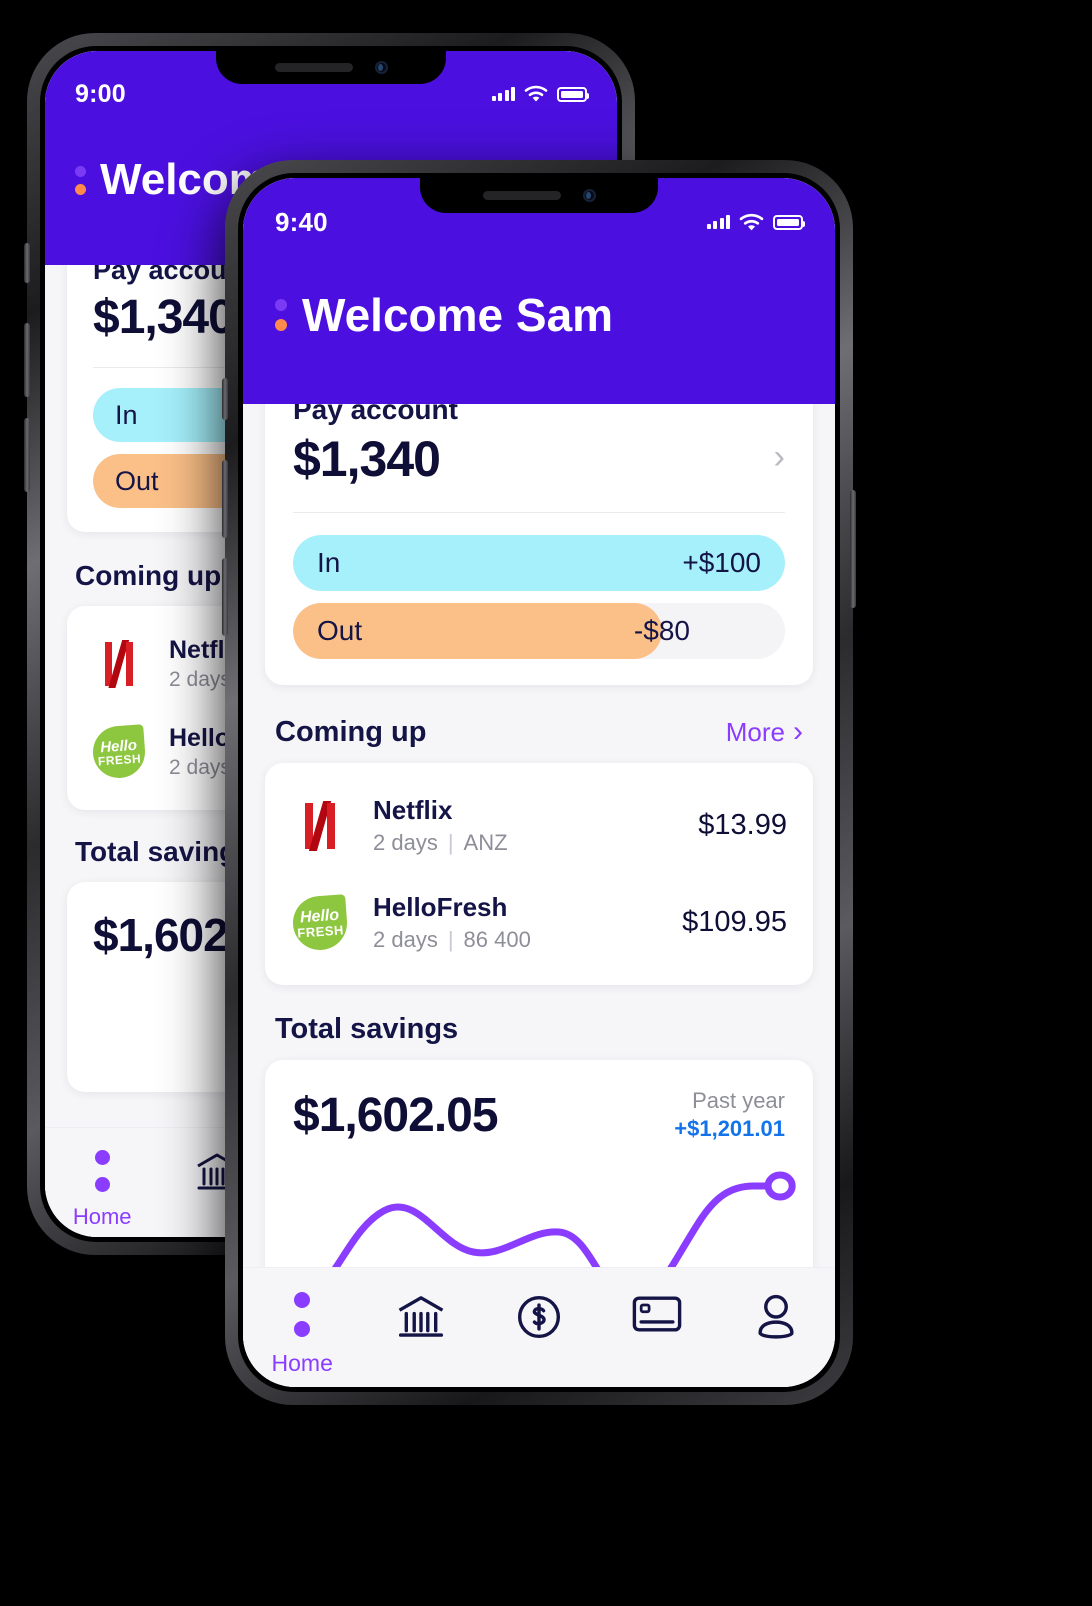  What do you see at coordinates (367, 1029) in the screenshot?
I see `savings-title: Total savings` at bounding box center [367, 1029].